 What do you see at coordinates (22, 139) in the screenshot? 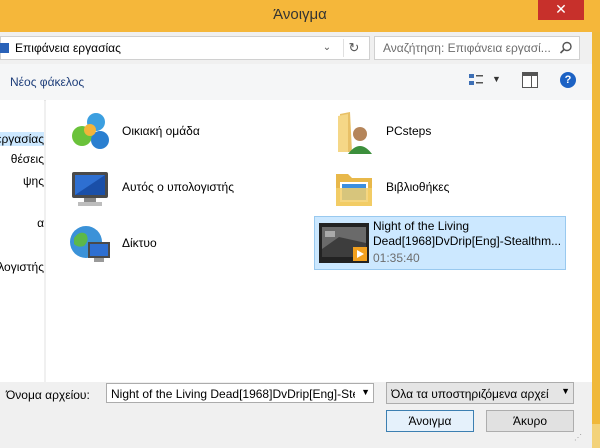
I see `nav-item-desktop: εργασίας` at bounding box center [22, 139].